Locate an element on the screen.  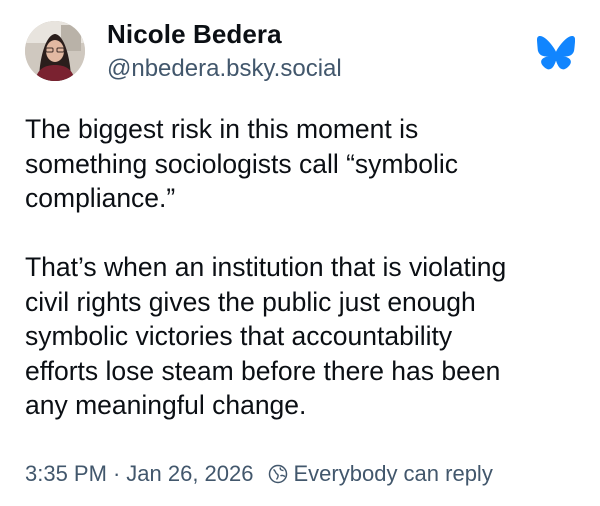
author-display-name: Nicole Bedera is located at coordinates (224, 34).